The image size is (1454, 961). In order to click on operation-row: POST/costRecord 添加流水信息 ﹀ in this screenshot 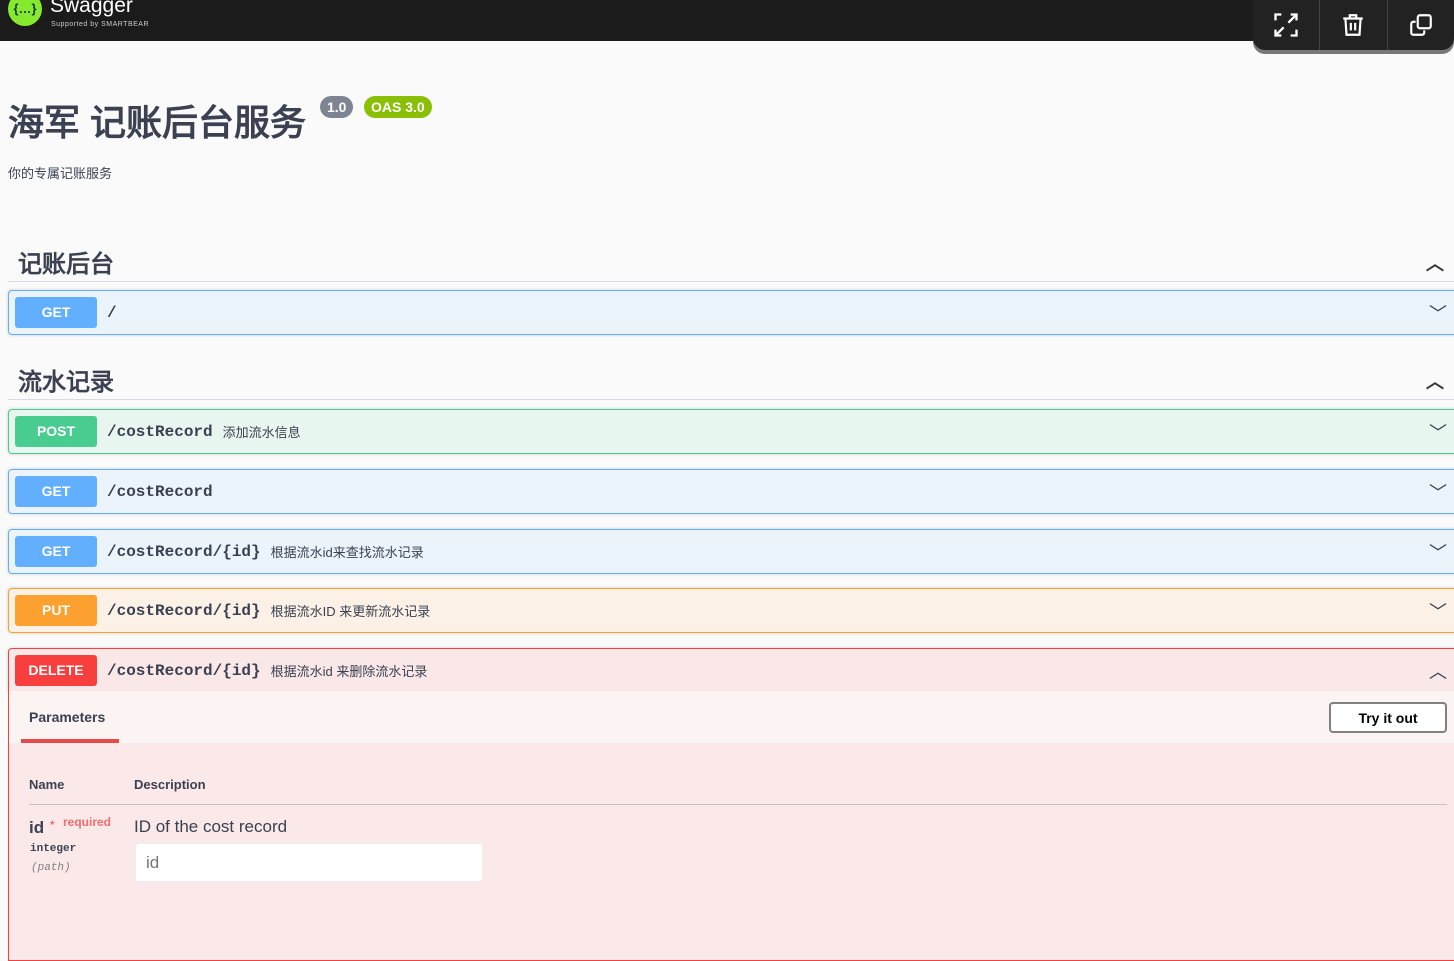, I will do `click(731, 431)`.